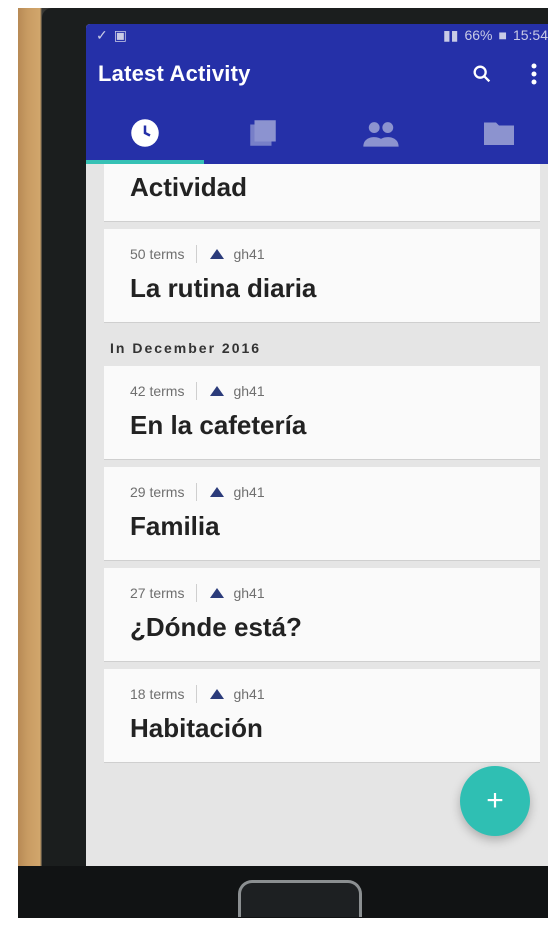  Describe the element at coordinates (478, 35) in the screenshot. I see `battery-percent: 66%` at that location.